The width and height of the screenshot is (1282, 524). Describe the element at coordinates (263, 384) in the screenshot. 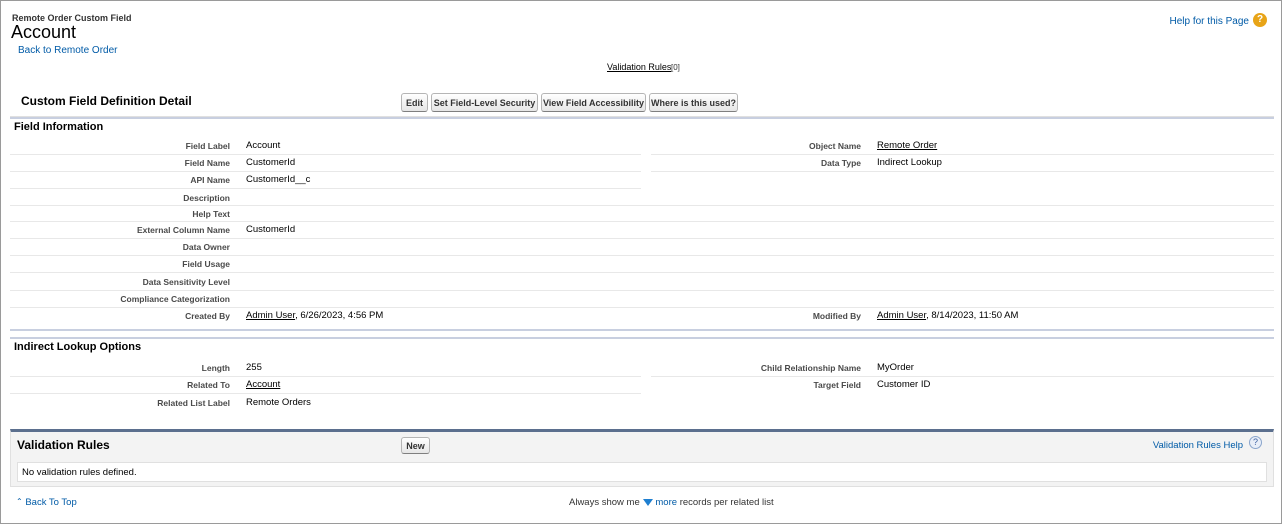

I see `related-to-link: Account` at that location.